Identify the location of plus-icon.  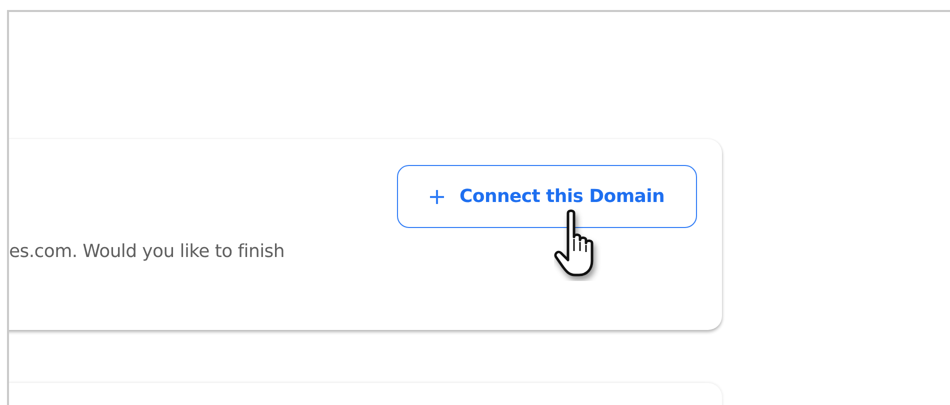
(437, 196).